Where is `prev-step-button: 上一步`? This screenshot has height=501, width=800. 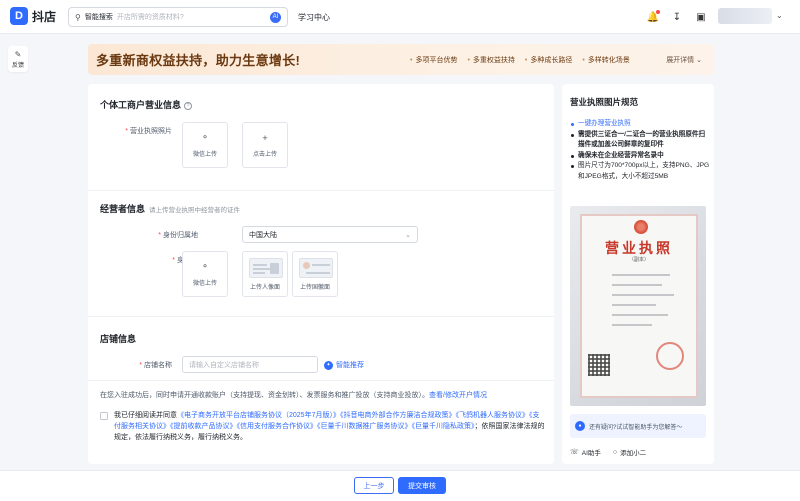
prev-step-button: 上一步 is located at coordinates (374, 485).